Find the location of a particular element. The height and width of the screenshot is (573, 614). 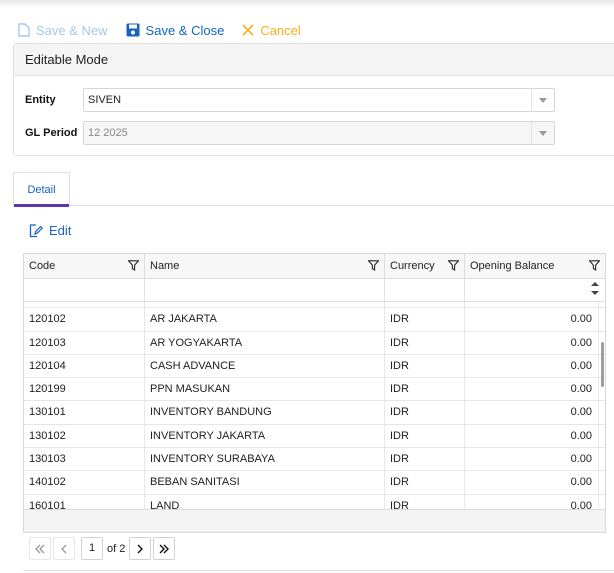

filter-row is located at coordinates (314, 290).